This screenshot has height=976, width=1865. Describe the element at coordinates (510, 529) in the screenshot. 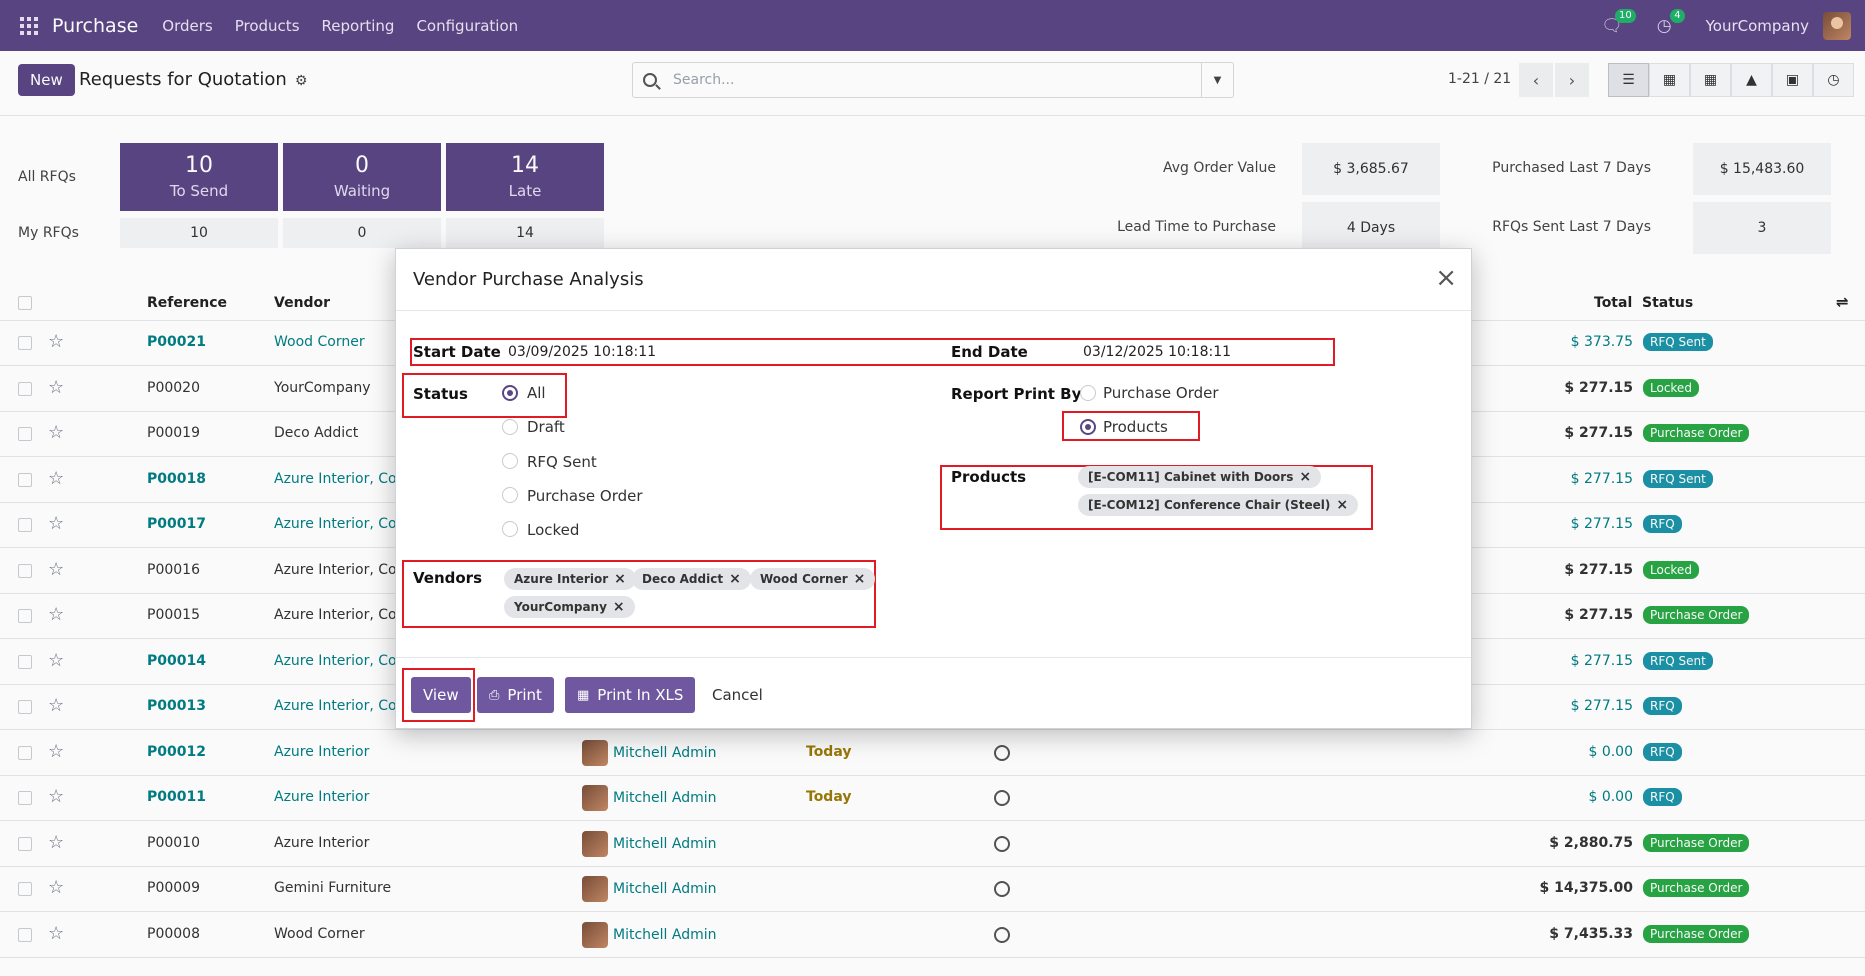

I see `status-locked-radio` at that location.